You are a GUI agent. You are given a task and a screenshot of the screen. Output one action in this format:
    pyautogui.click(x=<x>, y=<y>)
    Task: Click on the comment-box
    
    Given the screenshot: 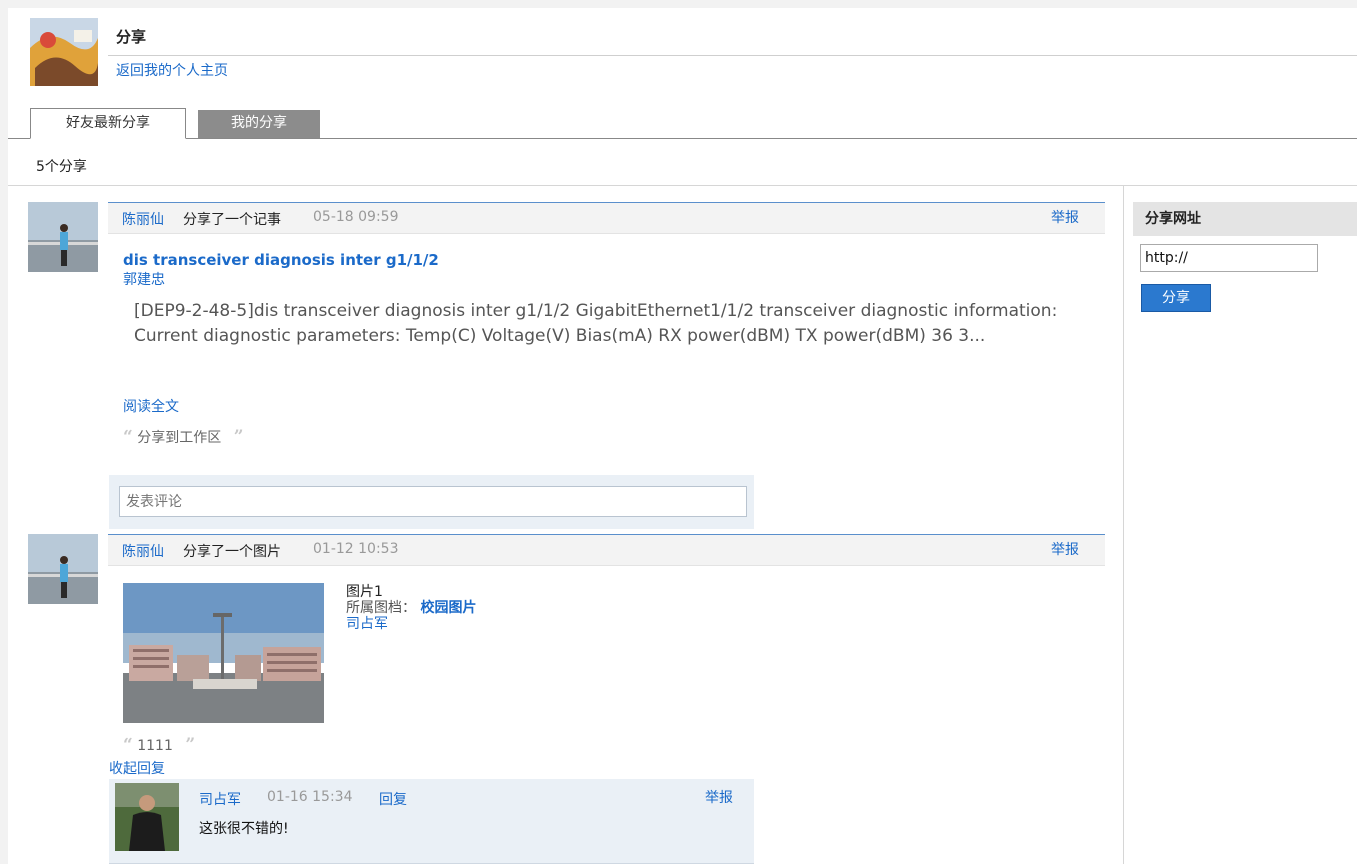 What is the action you would take?
    pyautogui.click(x=431, y=502)
    